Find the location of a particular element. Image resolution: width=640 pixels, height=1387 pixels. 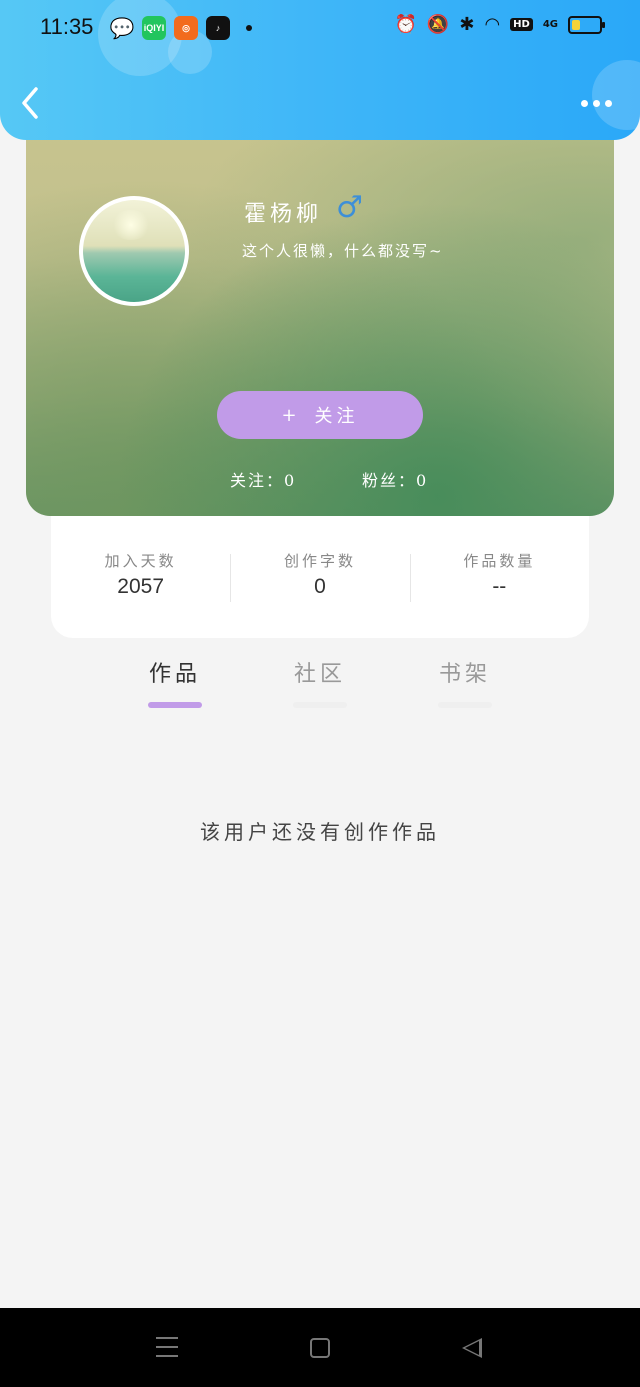

recent-apps-button is located at coordinates (167, 1350).